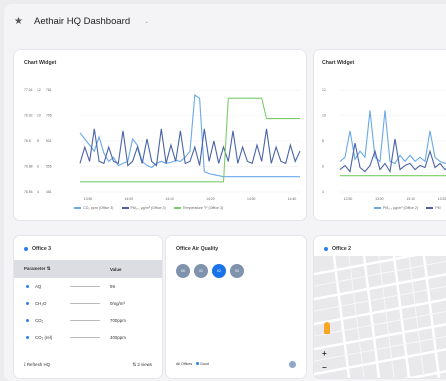  Describe the element at coordinates (28, 167) in the screenshot. I see `y-tick-label: 76.68` at that location.